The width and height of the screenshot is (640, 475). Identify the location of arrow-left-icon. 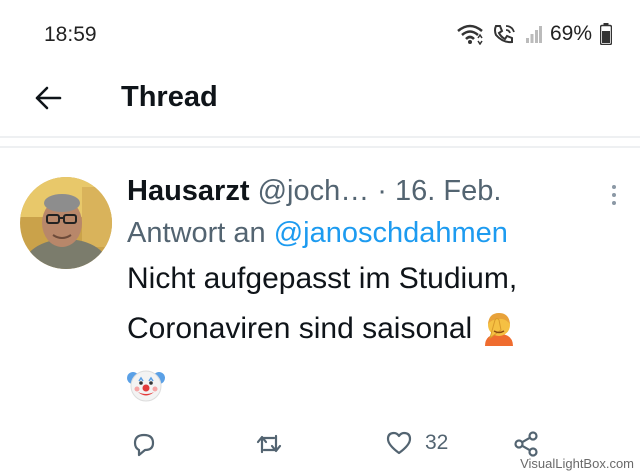
(48, 98).